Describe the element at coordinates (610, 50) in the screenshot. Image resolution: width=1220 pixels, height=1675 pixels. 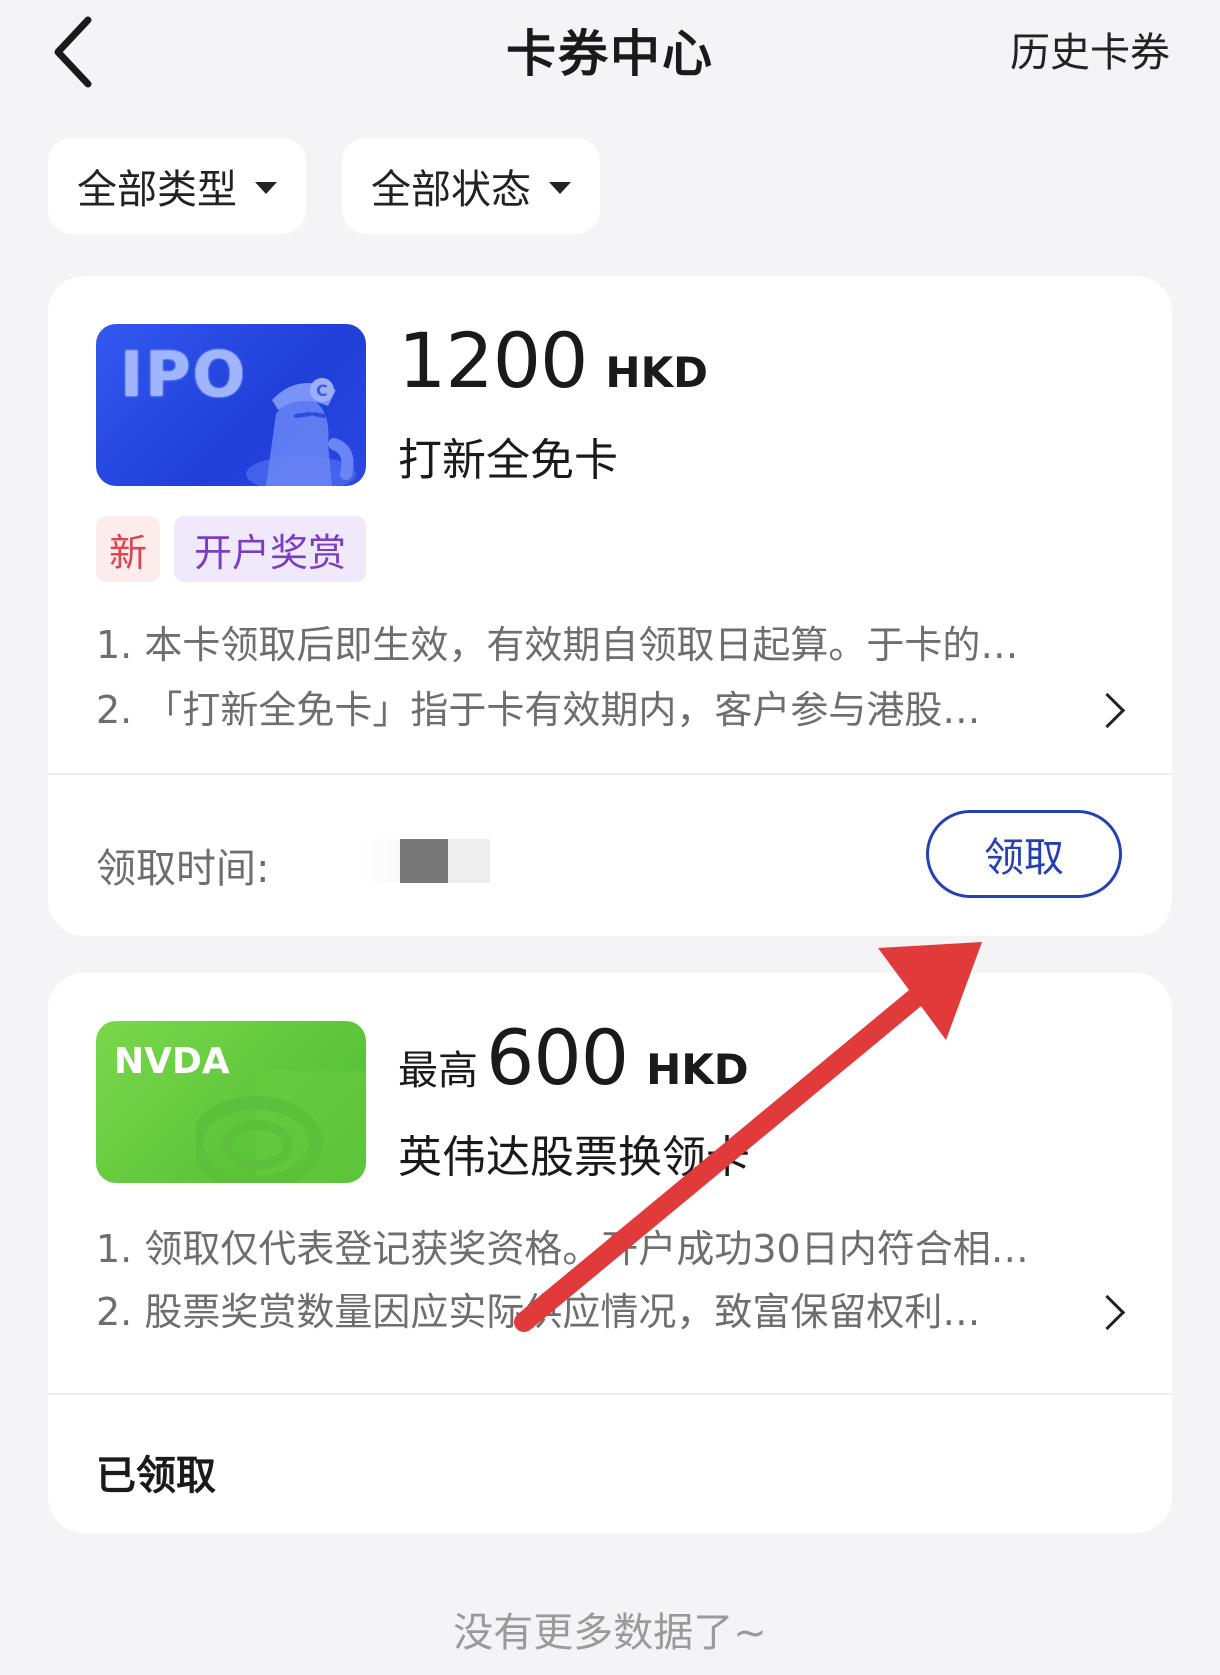
I see `top-bar: 卡券中心 历史卡券` at that location.